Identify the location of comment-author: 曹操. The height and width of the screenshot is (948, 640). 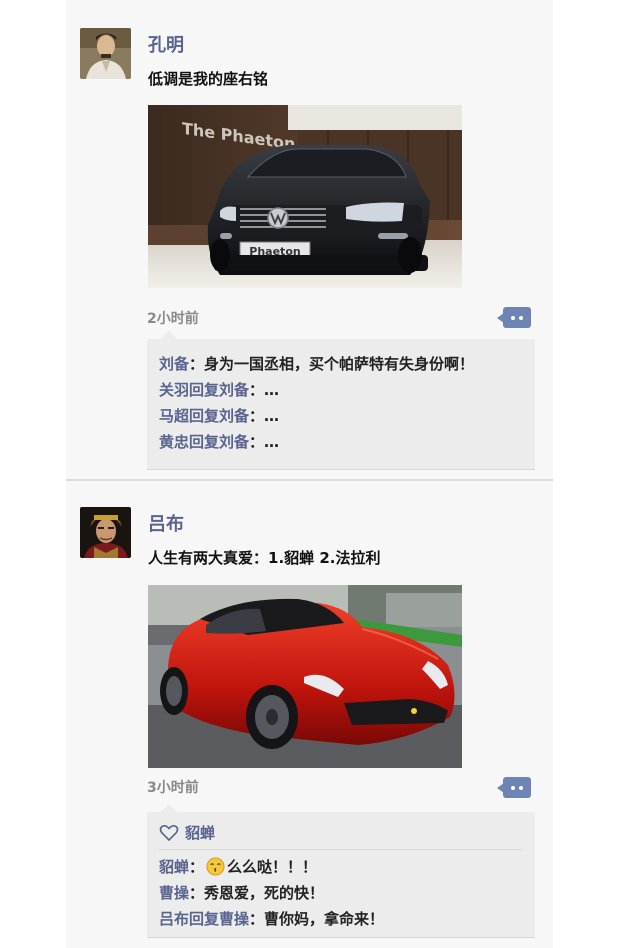
(174, 893).